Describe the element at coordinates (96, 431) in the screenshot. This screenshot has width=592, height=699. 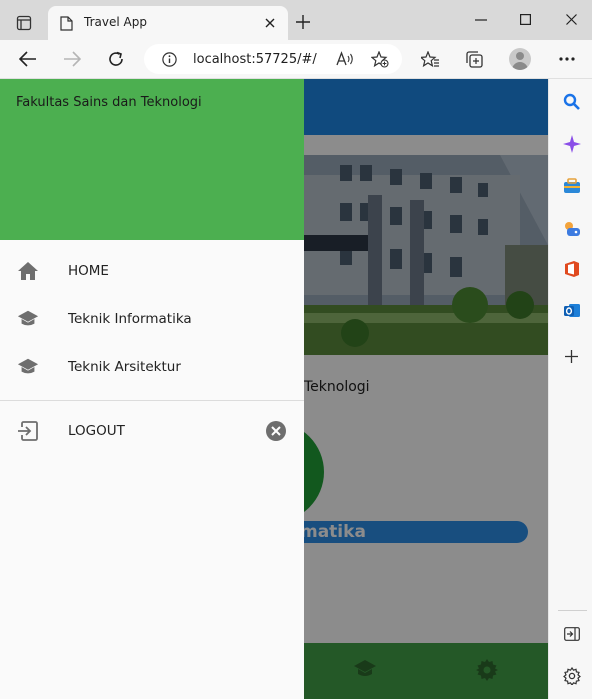
I see `drawer-item-label: LOGOUT` at that location.